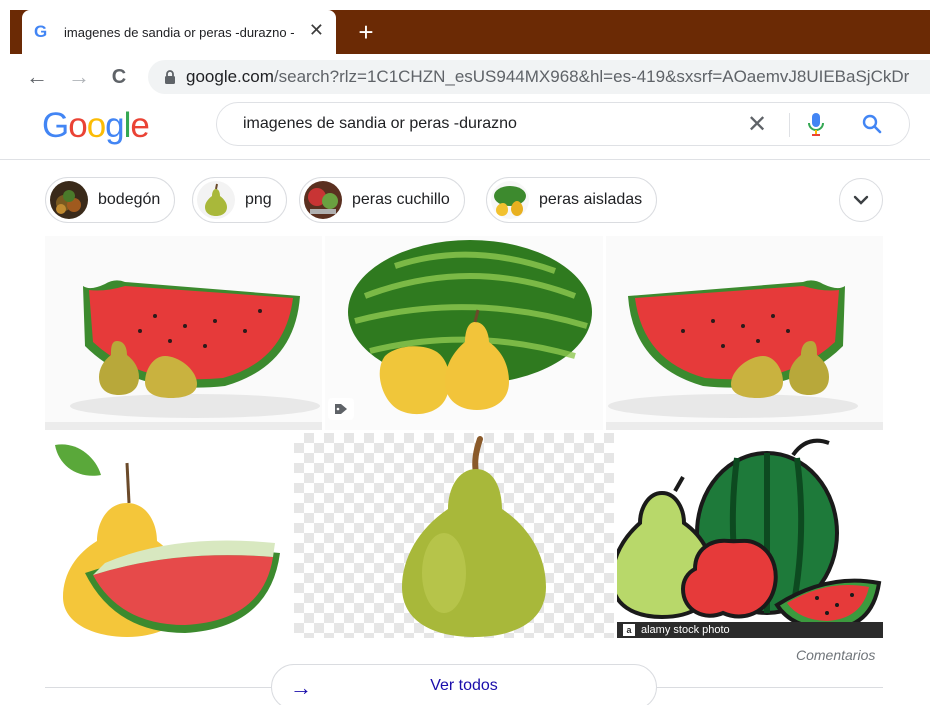 The height and width of the screenshot is (705, 930). I want to click on chip-label: png, so click(258, 199).